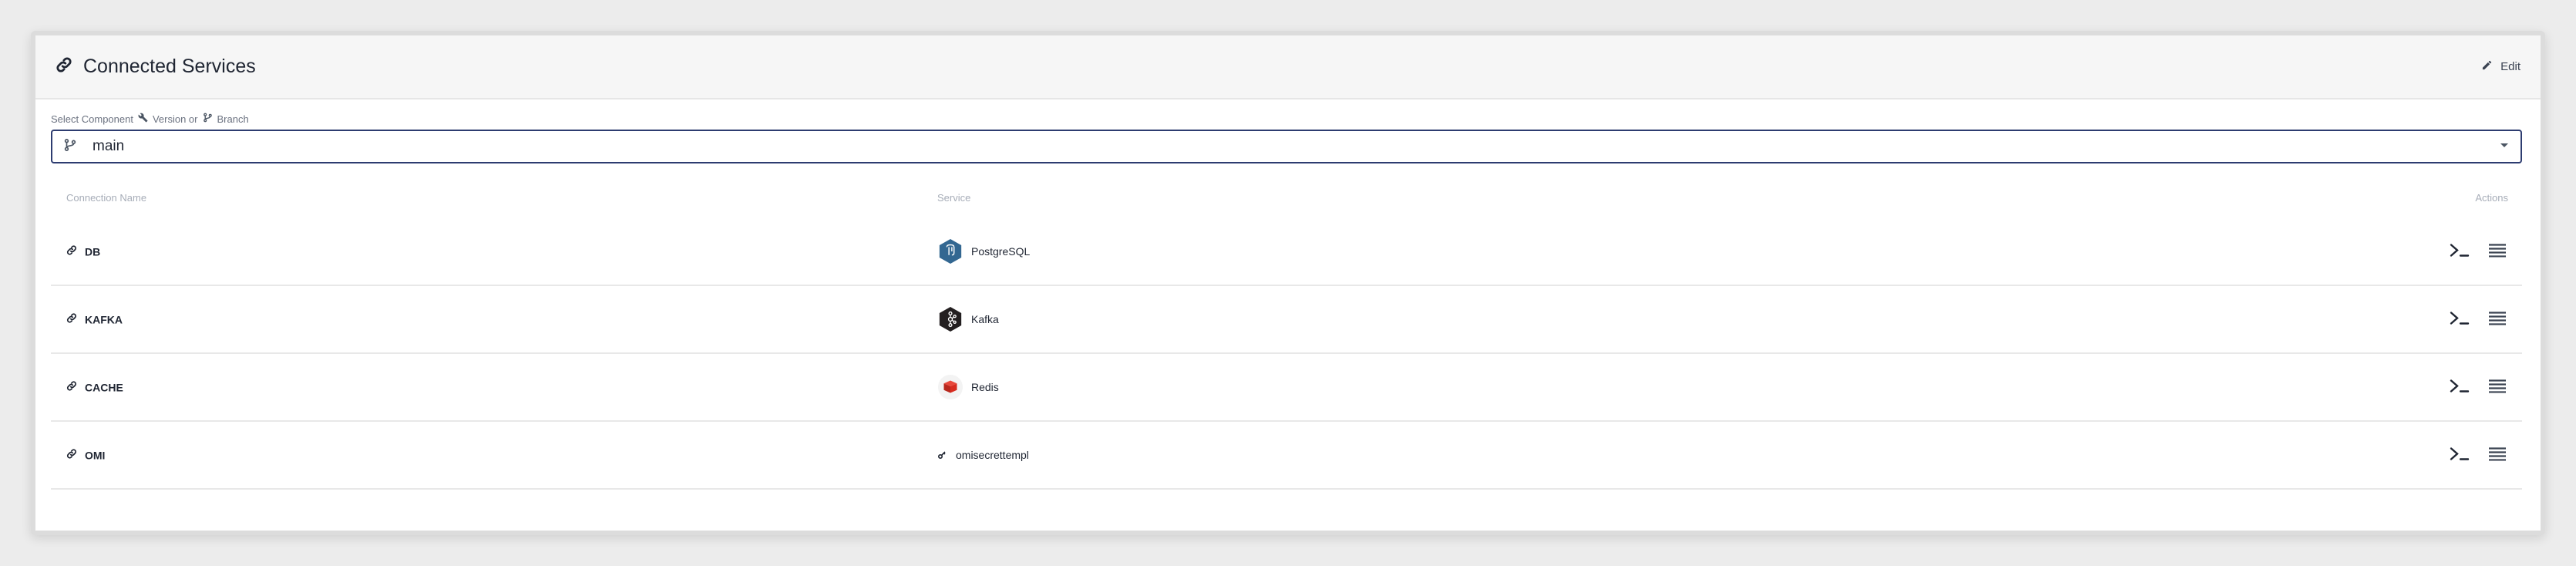  I want to click on connection-name-label: CACHE, so click(104, 387).